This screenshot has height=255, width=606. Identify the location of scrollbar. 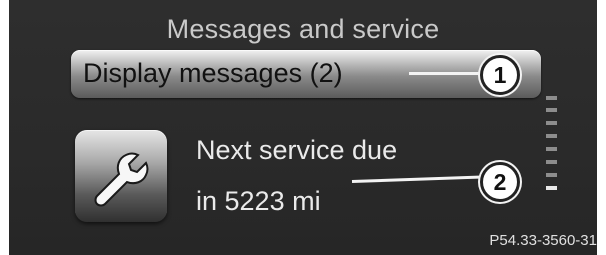
(552, 157).